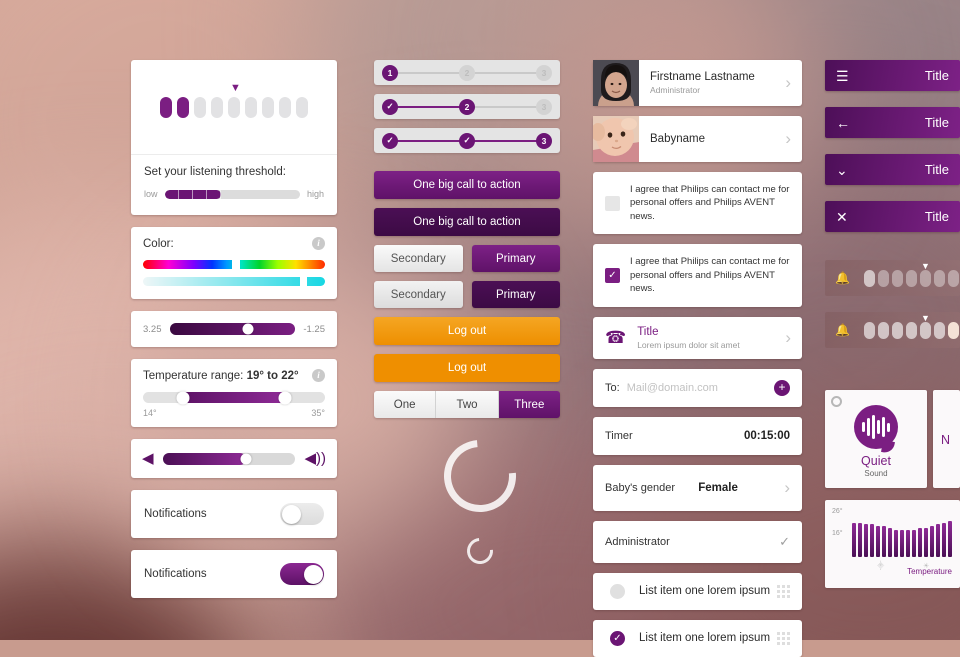 This screenshot has height=657, width=960. What do you see at coordinates (515, 294) in the screenshot?
I see `primary-button-pressed: Primary` at bounding box center [515, 294].